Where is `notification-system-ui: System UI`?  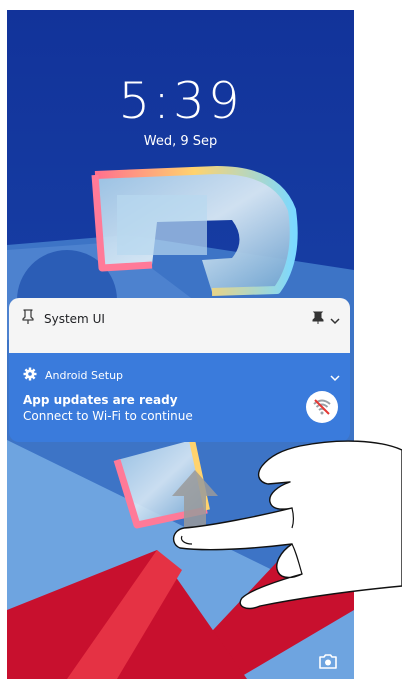 notification-system-ui: System UI is located at coordinates (179, 328).